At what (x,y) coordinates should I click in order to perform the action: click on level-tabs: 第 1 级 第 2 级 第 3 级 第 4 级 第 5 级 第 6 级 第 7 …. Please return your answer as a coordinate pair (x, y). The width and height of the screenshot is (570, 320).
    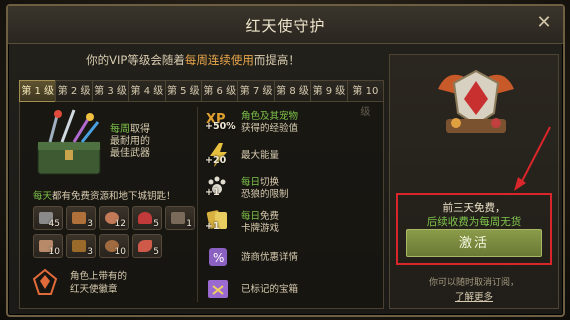
    Looking at the image, I should click on (202, 99).